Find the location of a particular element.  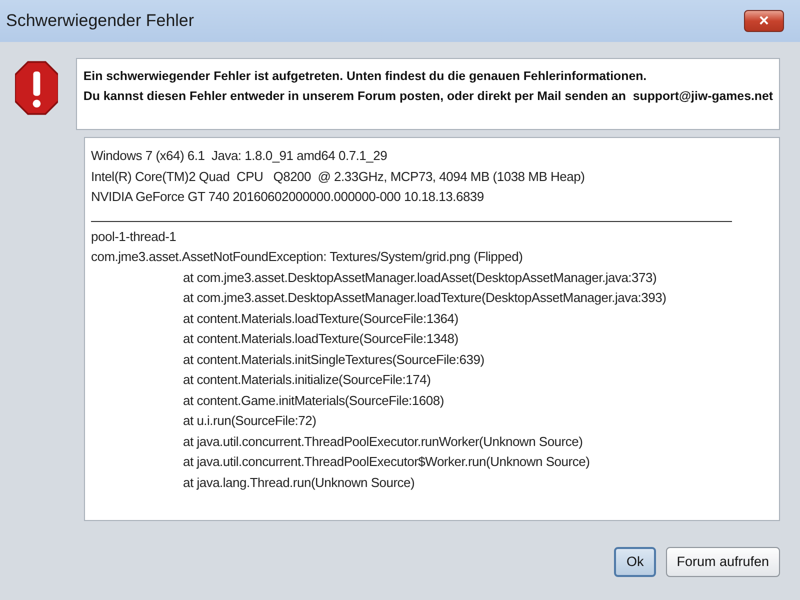

stack-frame-line: at java.lang.Thread.run(Unknown Source) is located at coordinates (299, 483).